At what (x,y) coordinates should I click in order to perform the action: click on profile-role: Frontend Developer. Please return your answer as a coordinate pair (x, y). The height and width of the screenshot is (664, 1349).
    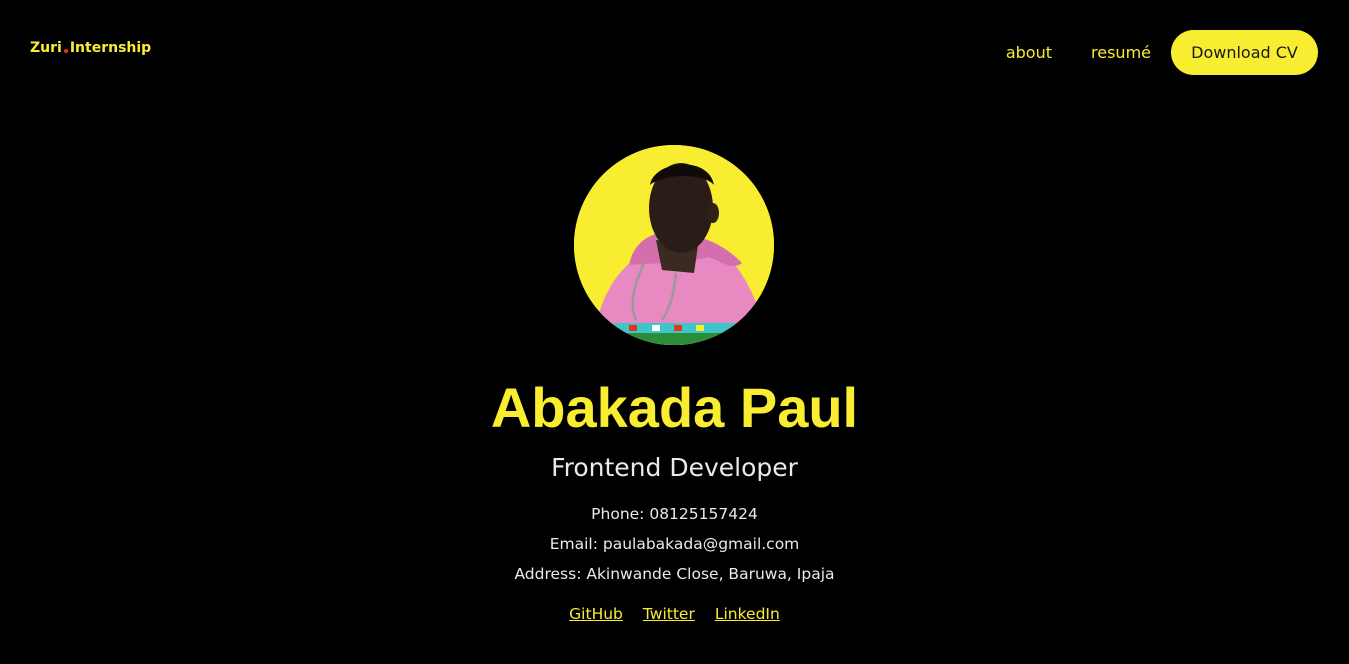
    Looking at the image, I should click on (674, 467).